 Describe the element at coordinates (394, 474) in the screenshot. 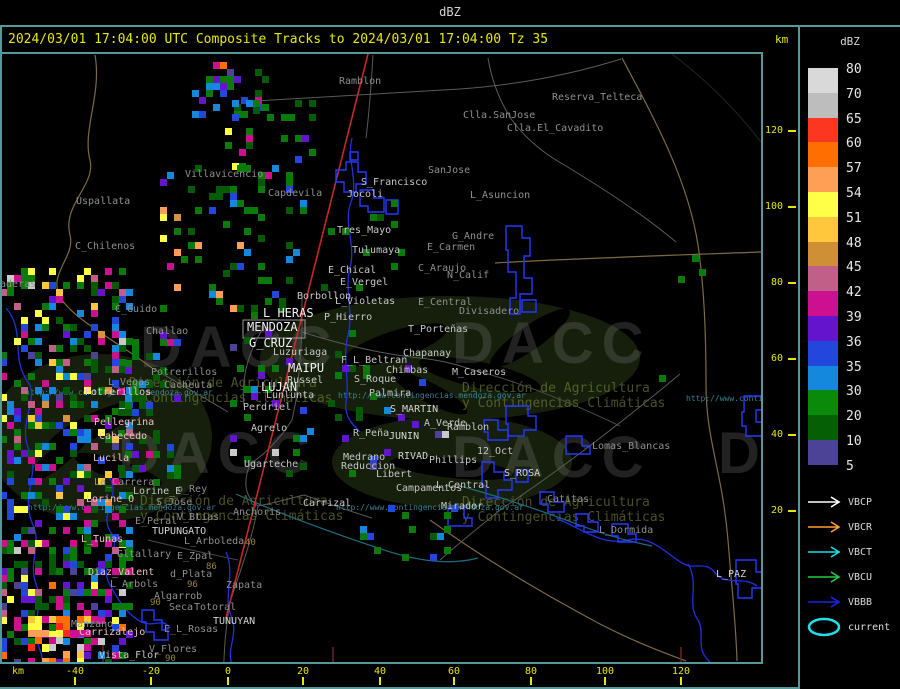

I see `place-label: Libert` at that location.